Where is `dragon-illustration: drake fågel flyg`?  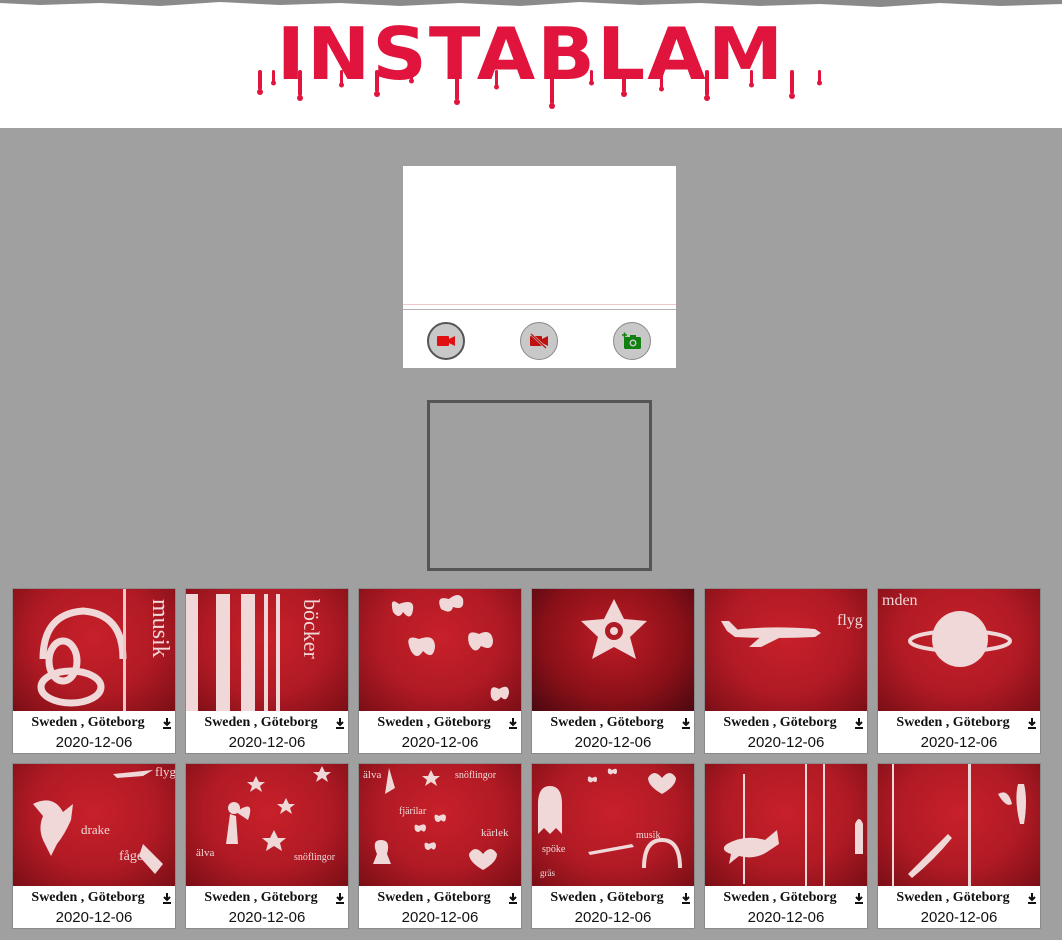
dragon-illustration: drake fågel flyg is located at coordinates (104, 819).